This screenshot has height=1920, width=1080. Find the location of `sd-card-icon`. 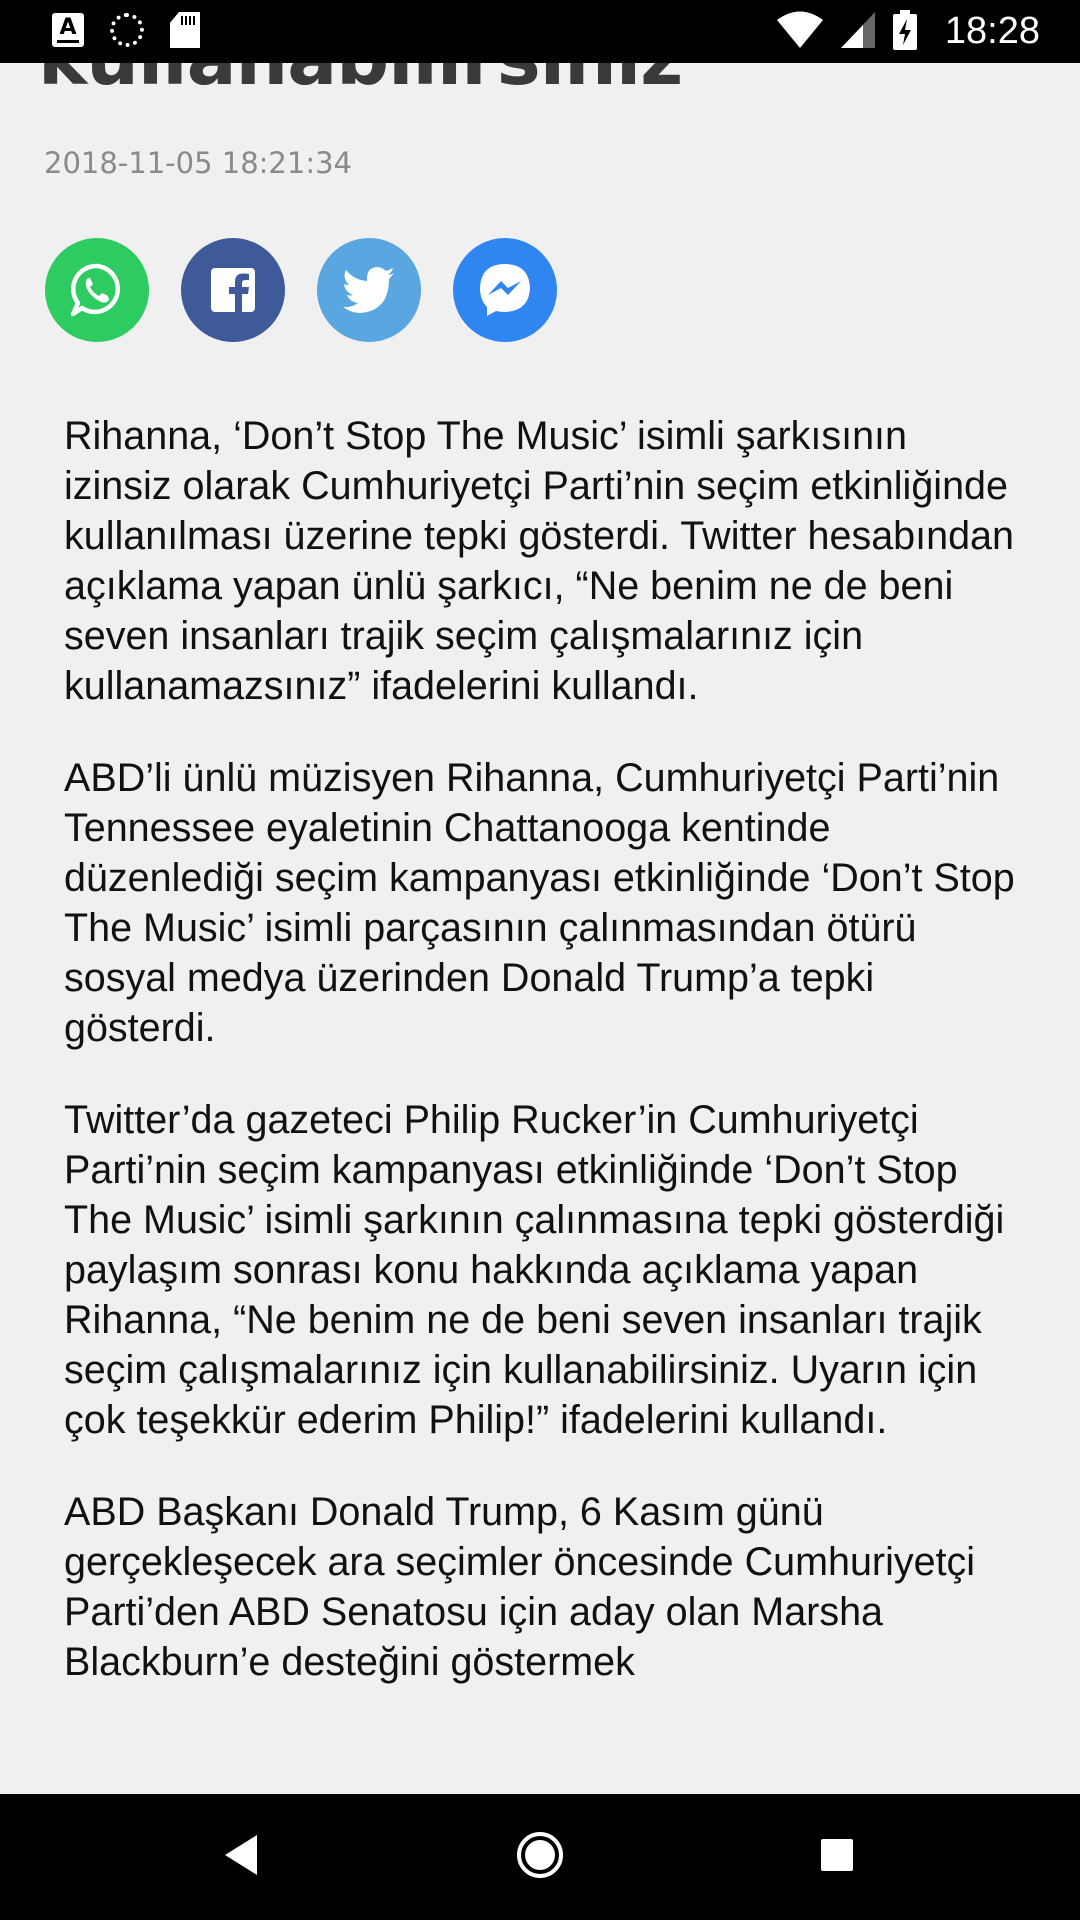

sd-card-icon is located at coordinates (185, 30).